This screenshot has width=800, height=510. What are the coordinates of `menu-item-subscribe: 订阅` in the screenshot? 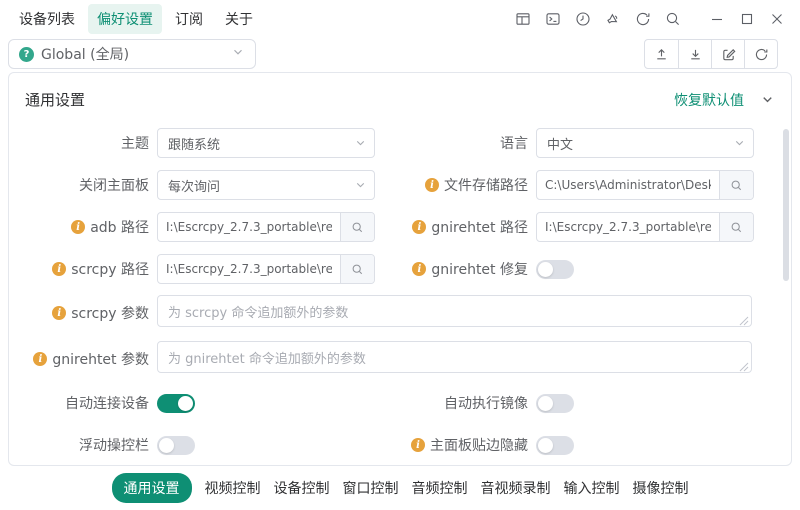 It's located at (189, 19).